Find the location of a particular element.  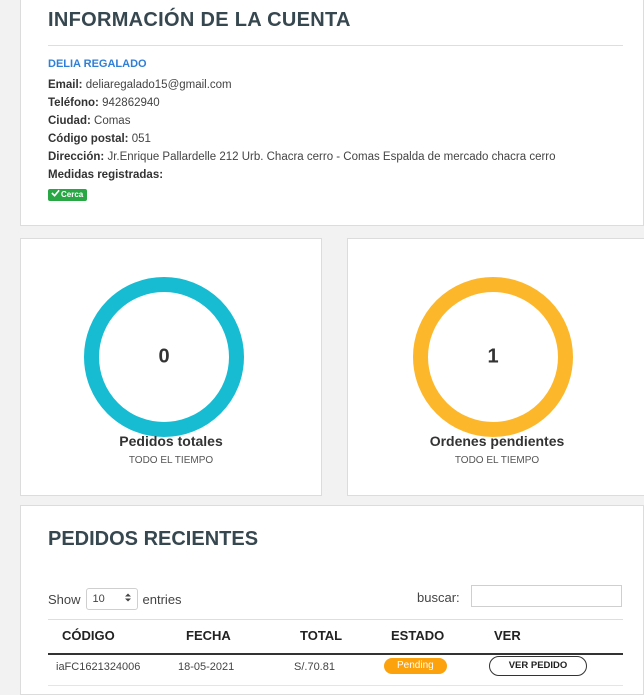

phone-value: 942862940 is located at coordinates (131, 103).